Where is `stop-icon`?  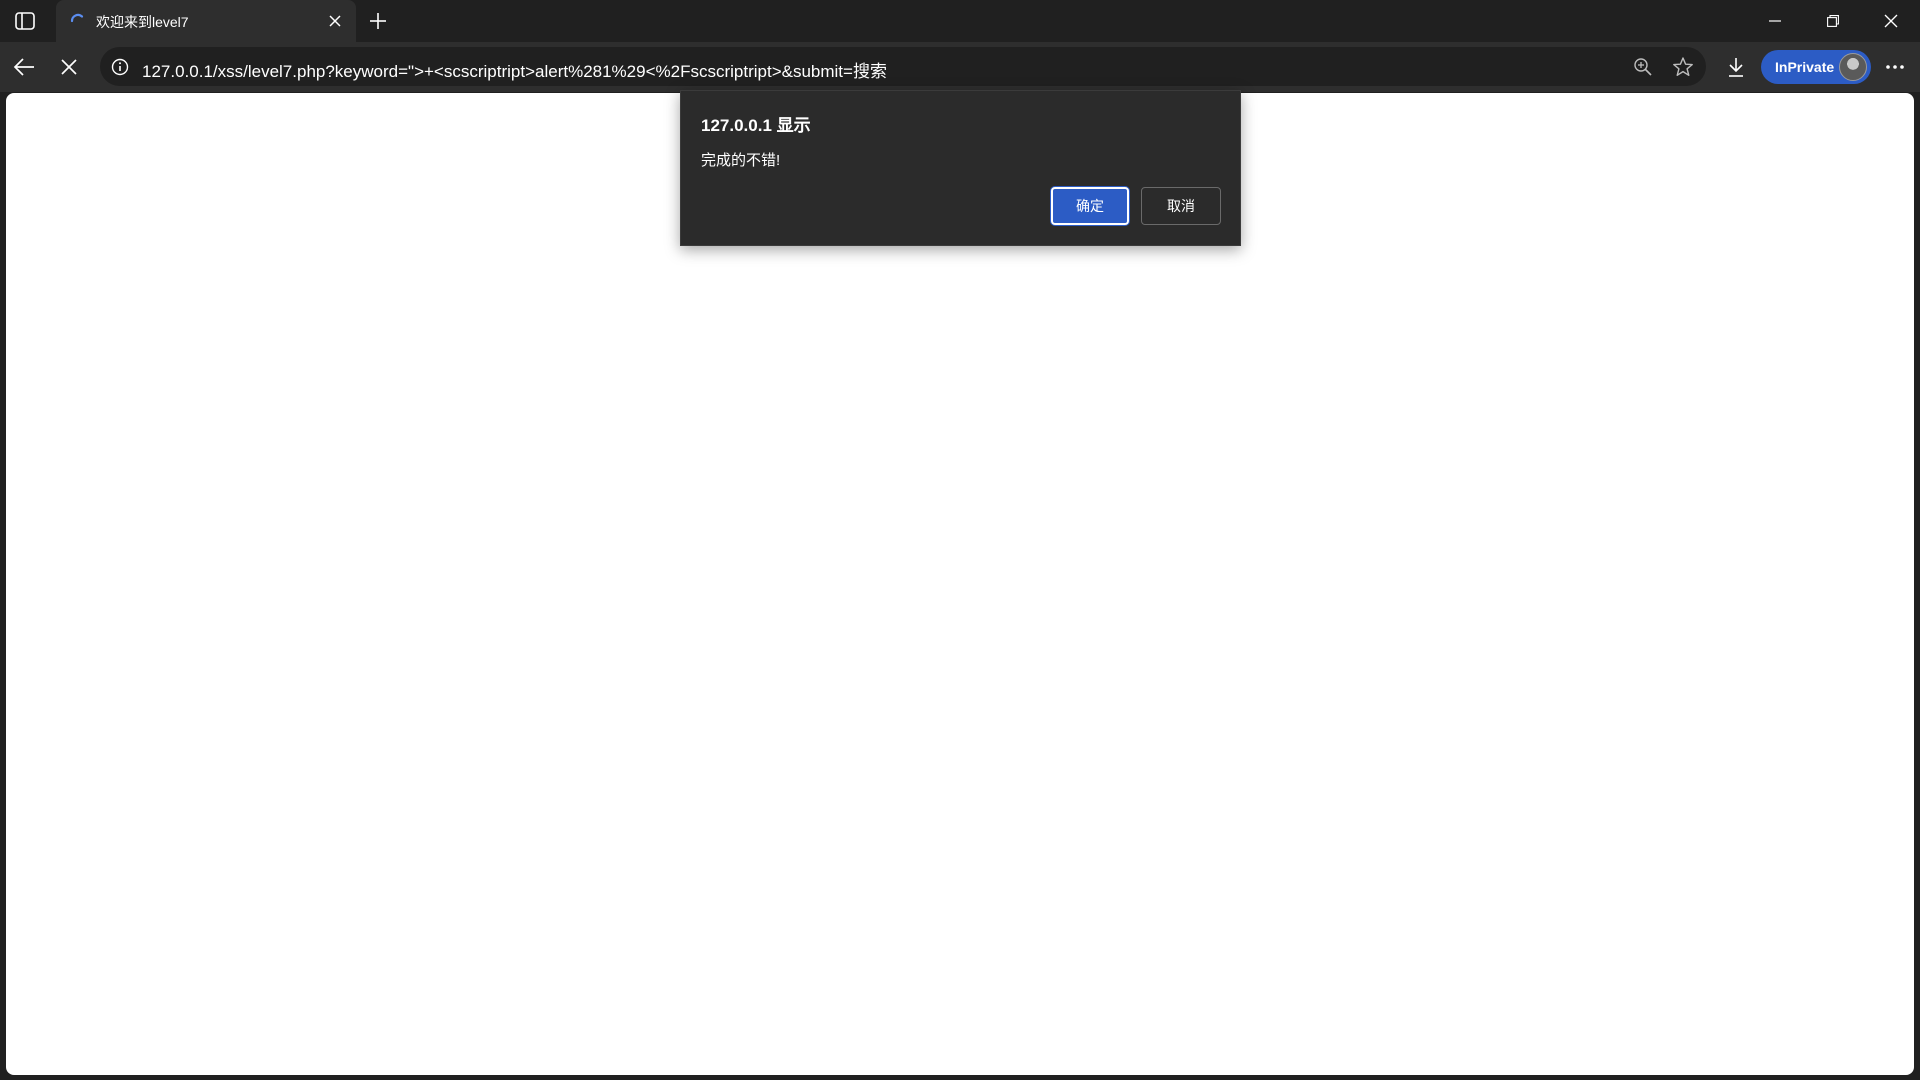
stop-icon is located at coordinates (69, 67).